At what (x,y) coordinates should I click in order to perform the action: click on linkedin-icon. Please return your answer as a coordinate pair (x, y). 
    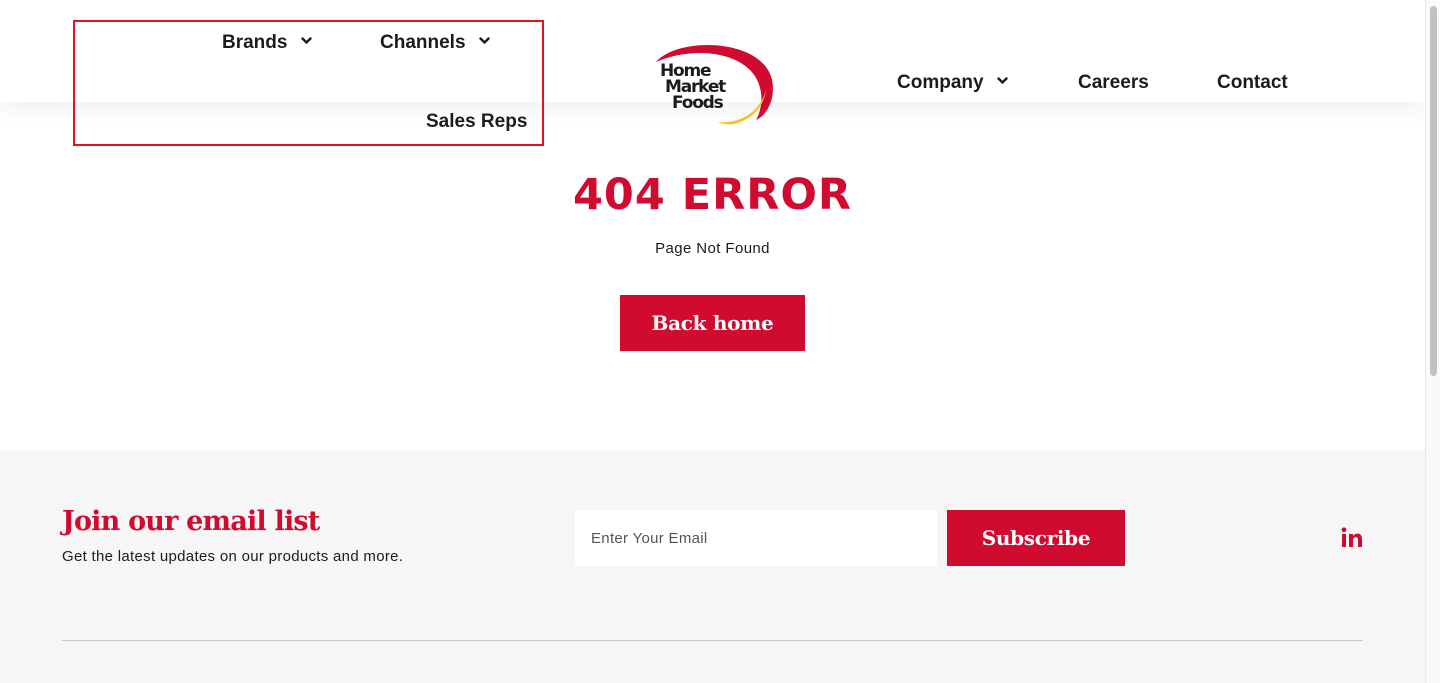
    Looking at the image, I should click on (1352, 537).